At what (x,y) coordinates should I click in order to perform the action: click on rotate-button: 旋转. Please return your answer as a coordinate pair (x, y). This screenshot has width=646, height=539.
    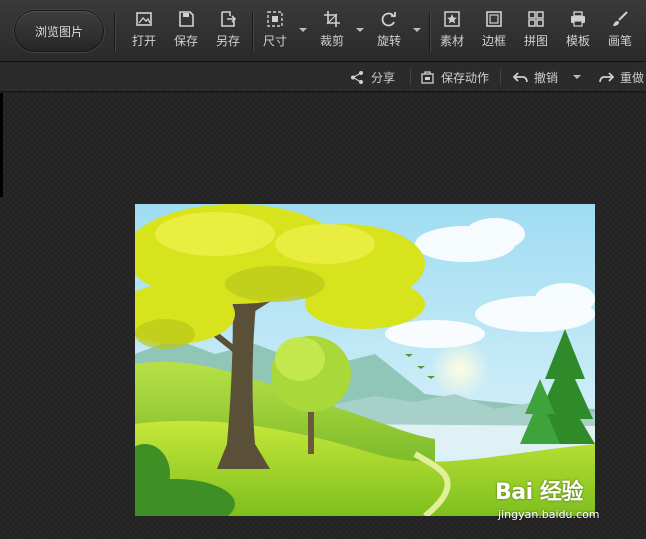
    Looking at the image, I should click on (389, 33).